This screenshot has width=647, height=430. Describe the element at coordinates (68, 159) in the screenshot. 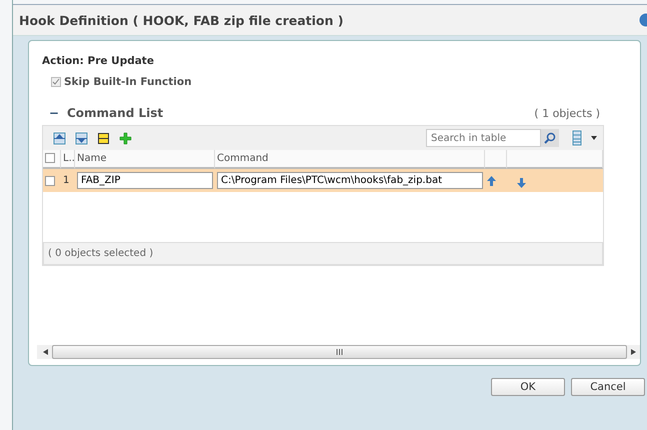

I see `column-header: L..` at that location.